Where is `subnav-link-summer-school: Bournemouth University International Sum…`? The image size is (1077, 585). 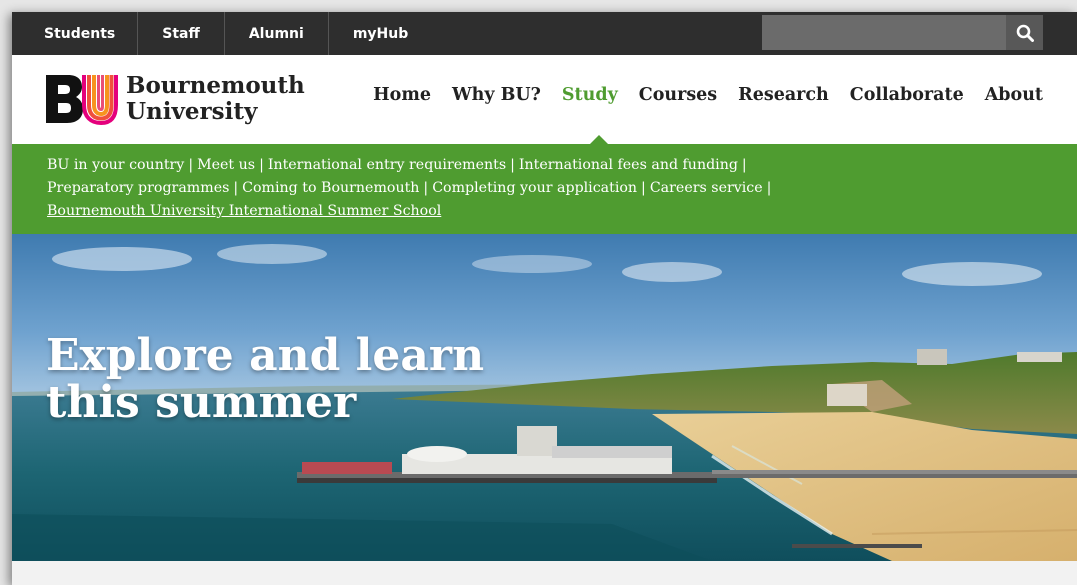
subnav-link-summer-school: Bournemouth University International Sum… is located at coordinates (244, 211).